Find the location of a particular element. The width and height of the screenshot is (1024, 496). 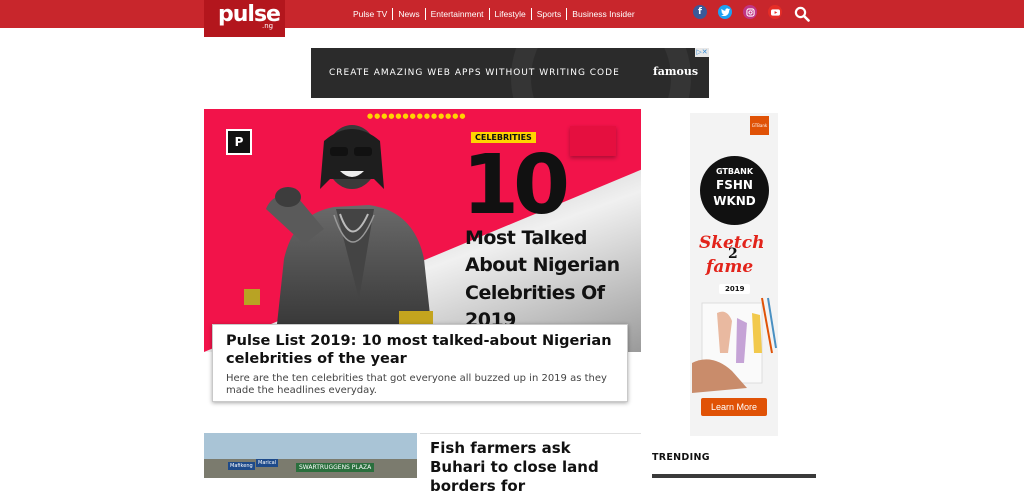

sketch-illustration is located at coordinates (734, 345).